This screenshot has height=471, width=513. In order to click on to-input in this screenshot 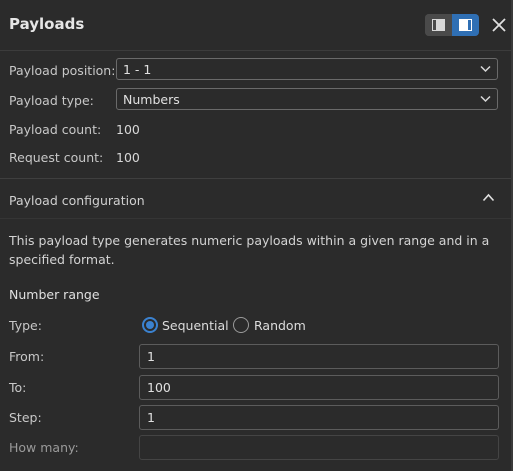, I will do `click(319, 387)`.